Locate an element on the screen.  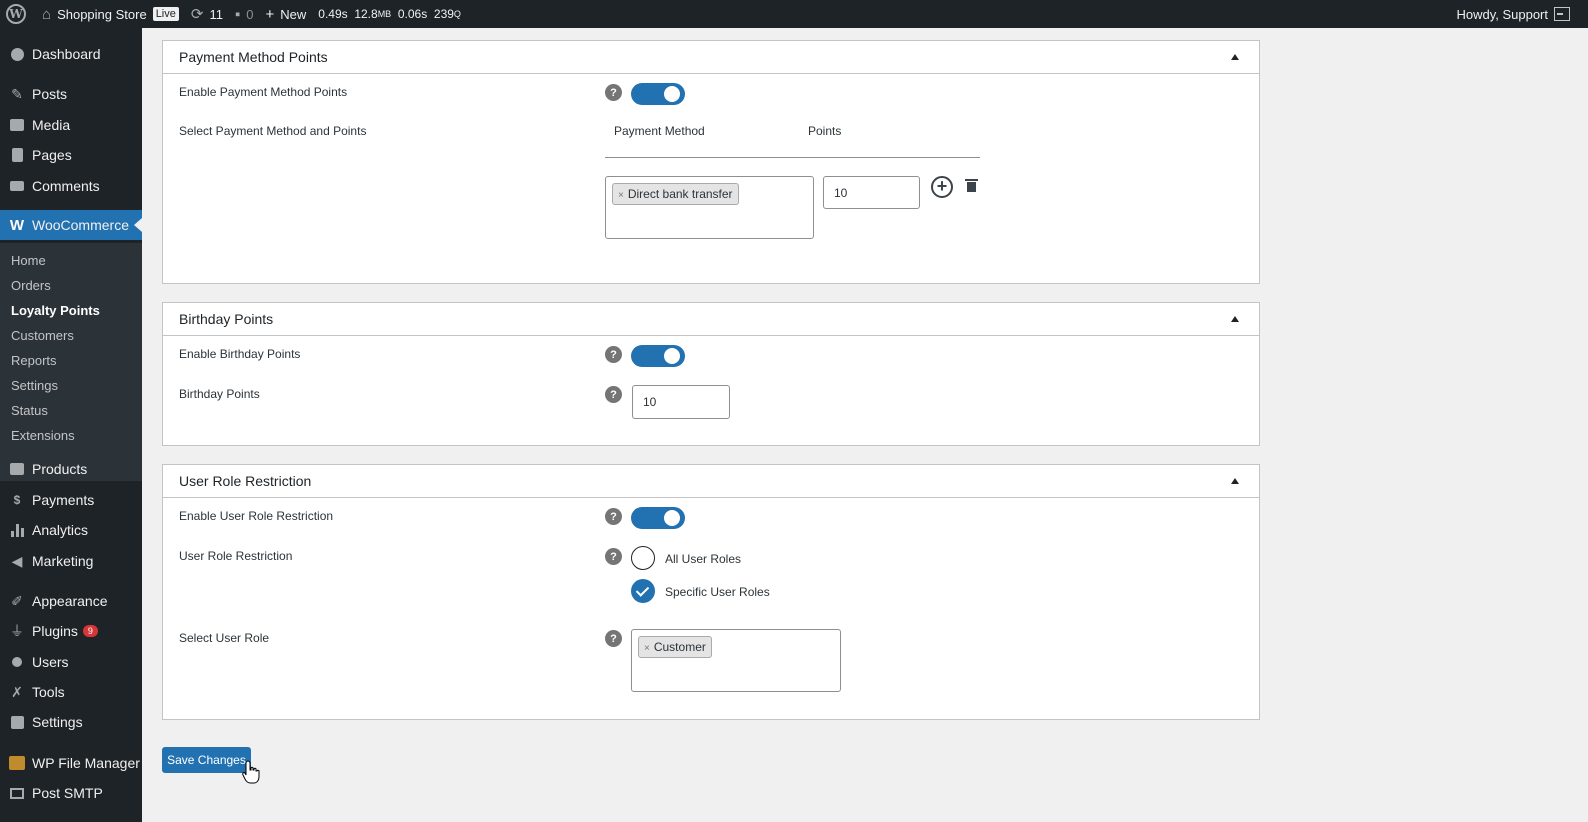
home-icon: ⌂ is located at coordinates (47, 14).